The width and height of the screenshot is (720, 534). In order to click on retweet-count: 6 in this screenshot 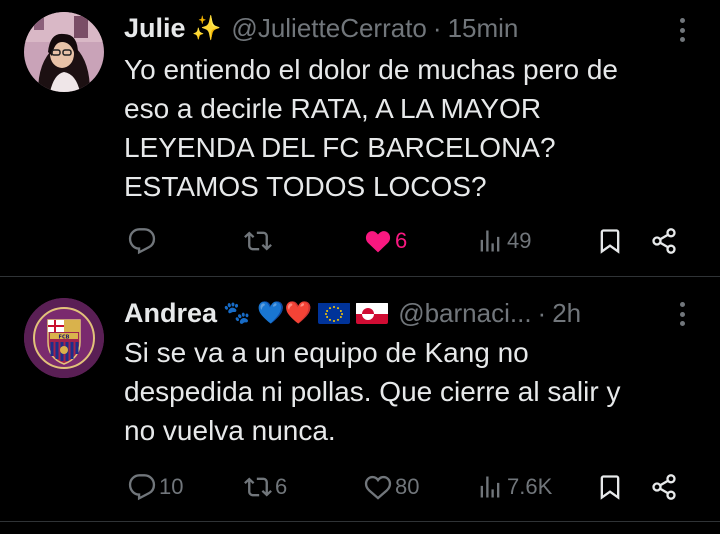, I will do `click(281, 486)`.